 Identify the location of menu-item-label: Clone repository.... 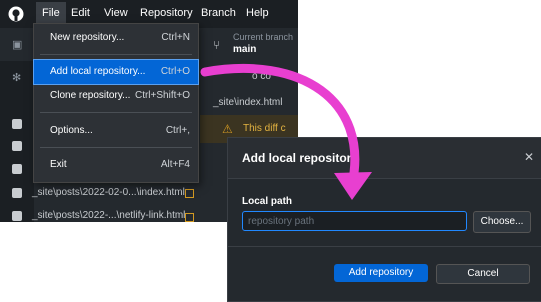
(90, 95).